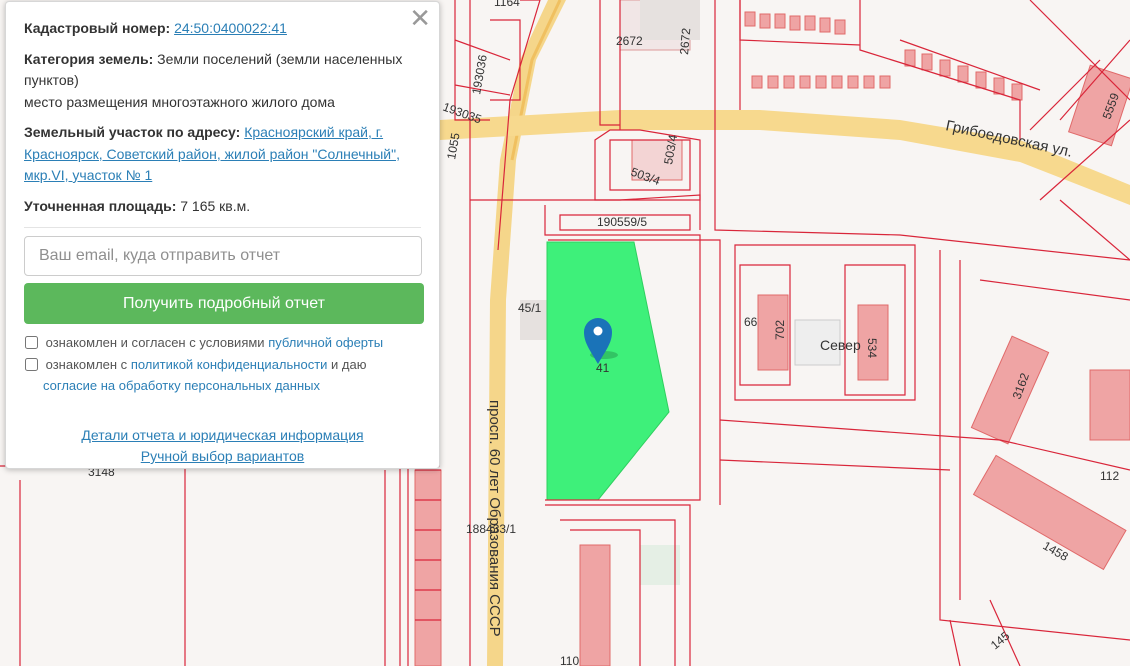 This screenshot has width=1130, height=666. What do you see at coordinates (222, 227) in the screenshot?
I see `divider` at bounding box center [222, 227].